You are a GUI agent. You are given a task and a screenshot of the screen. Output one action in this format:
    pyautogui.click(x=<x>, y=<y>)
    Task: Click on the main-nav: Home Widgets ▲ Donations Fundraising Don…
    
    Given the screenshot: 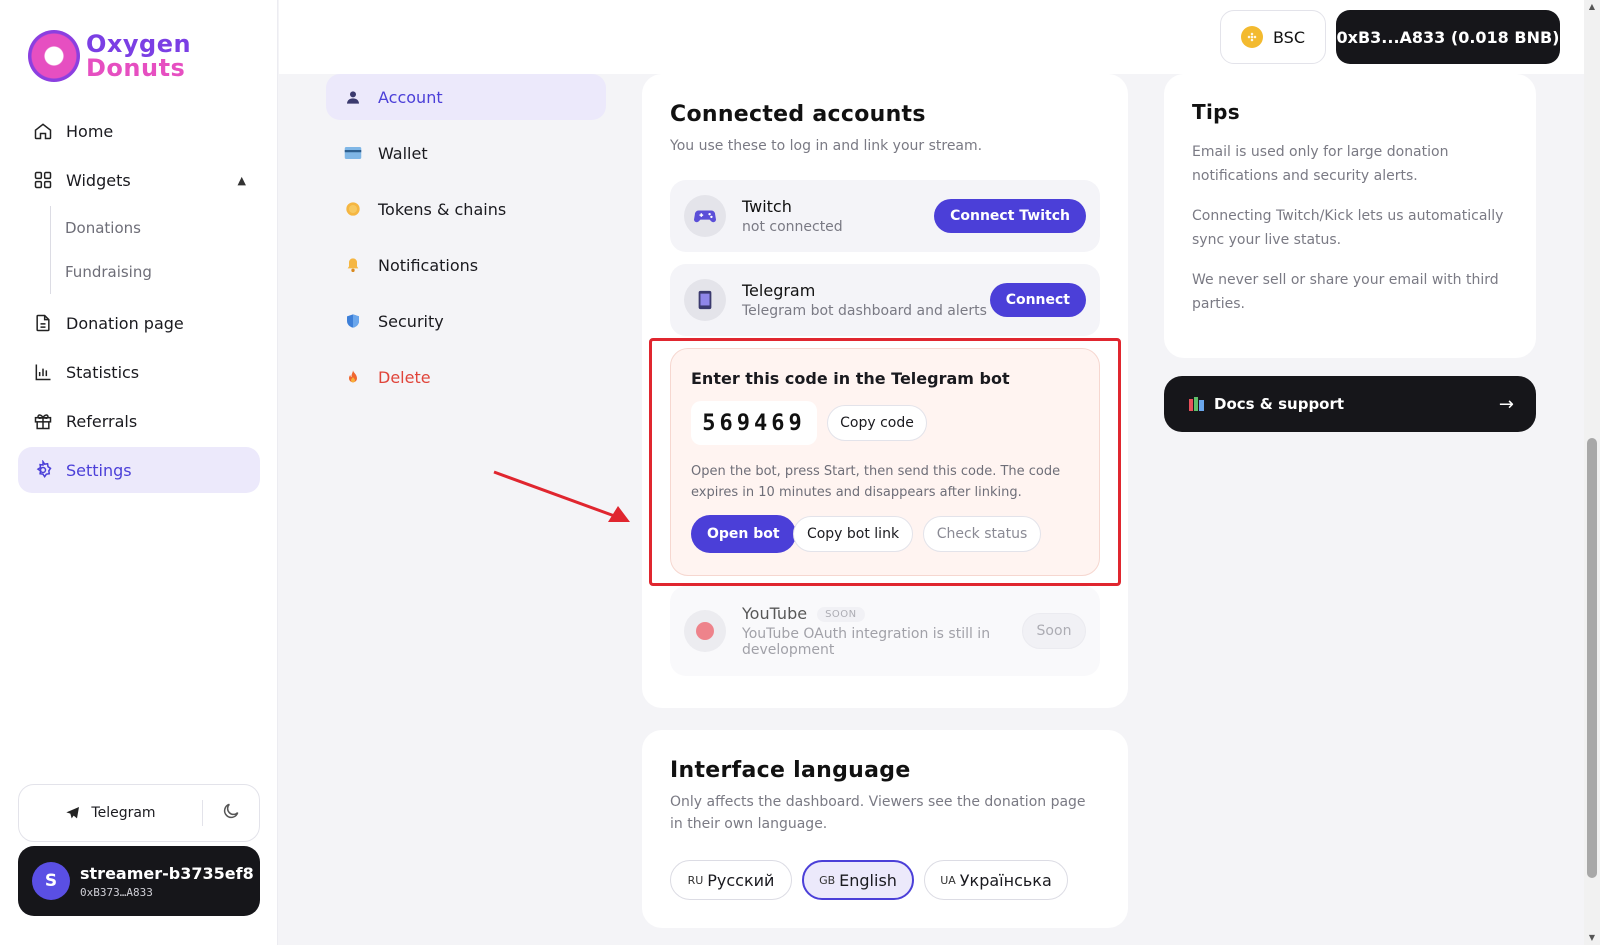 What is the action you would take?
    pyautogui.click(x=139, y=302)
    